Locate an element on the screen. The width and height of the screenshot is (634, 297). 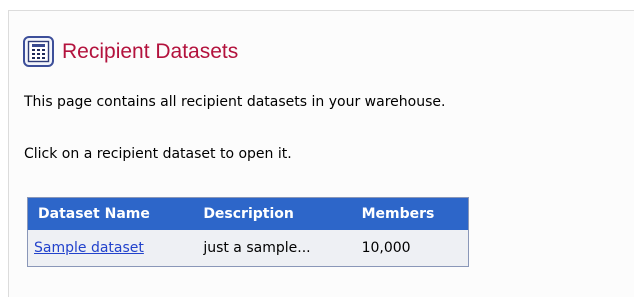
table-row: Sample dataset just a sample... 10,000 is located at coordinates (248, 248).